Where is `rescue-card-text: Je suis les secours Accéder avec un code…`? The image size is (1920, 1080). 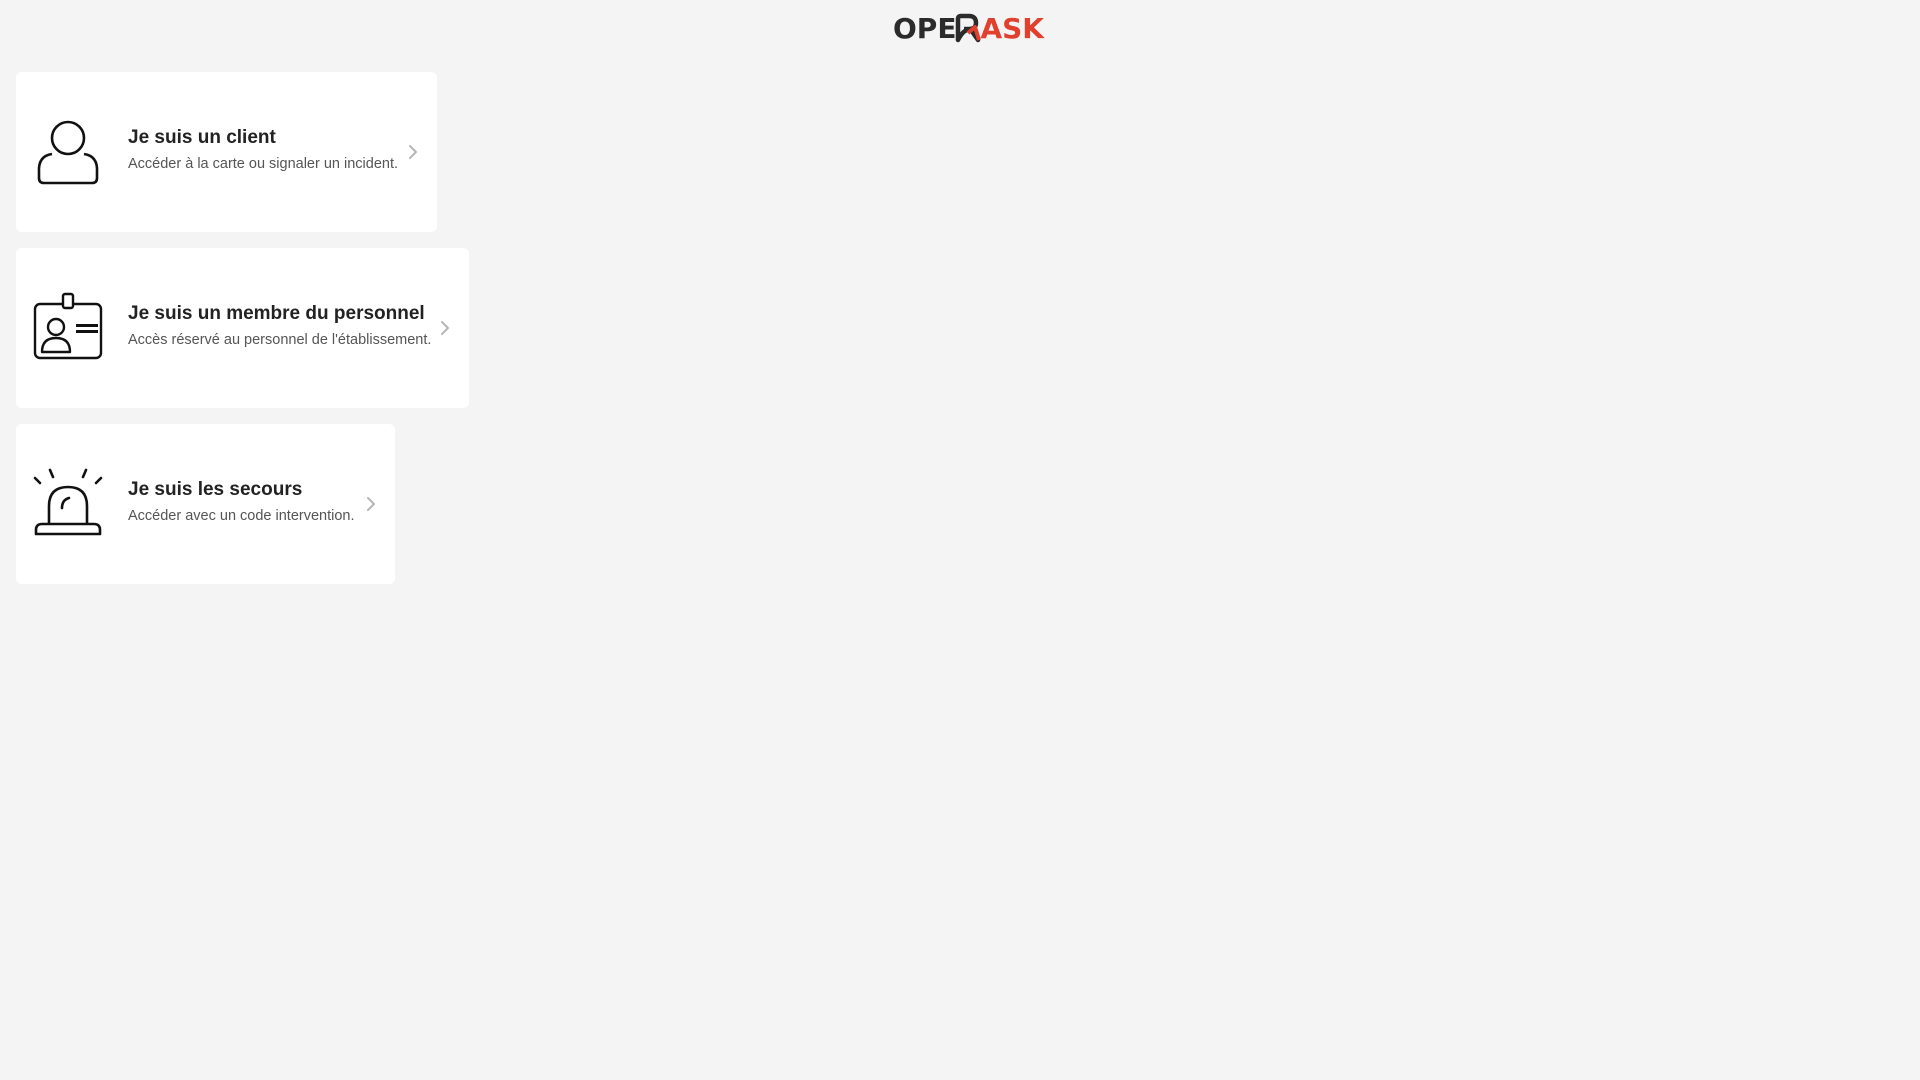 rescue-card-text: Je suis les secours Accéder avec un code… is located at coordinates (241, 502).